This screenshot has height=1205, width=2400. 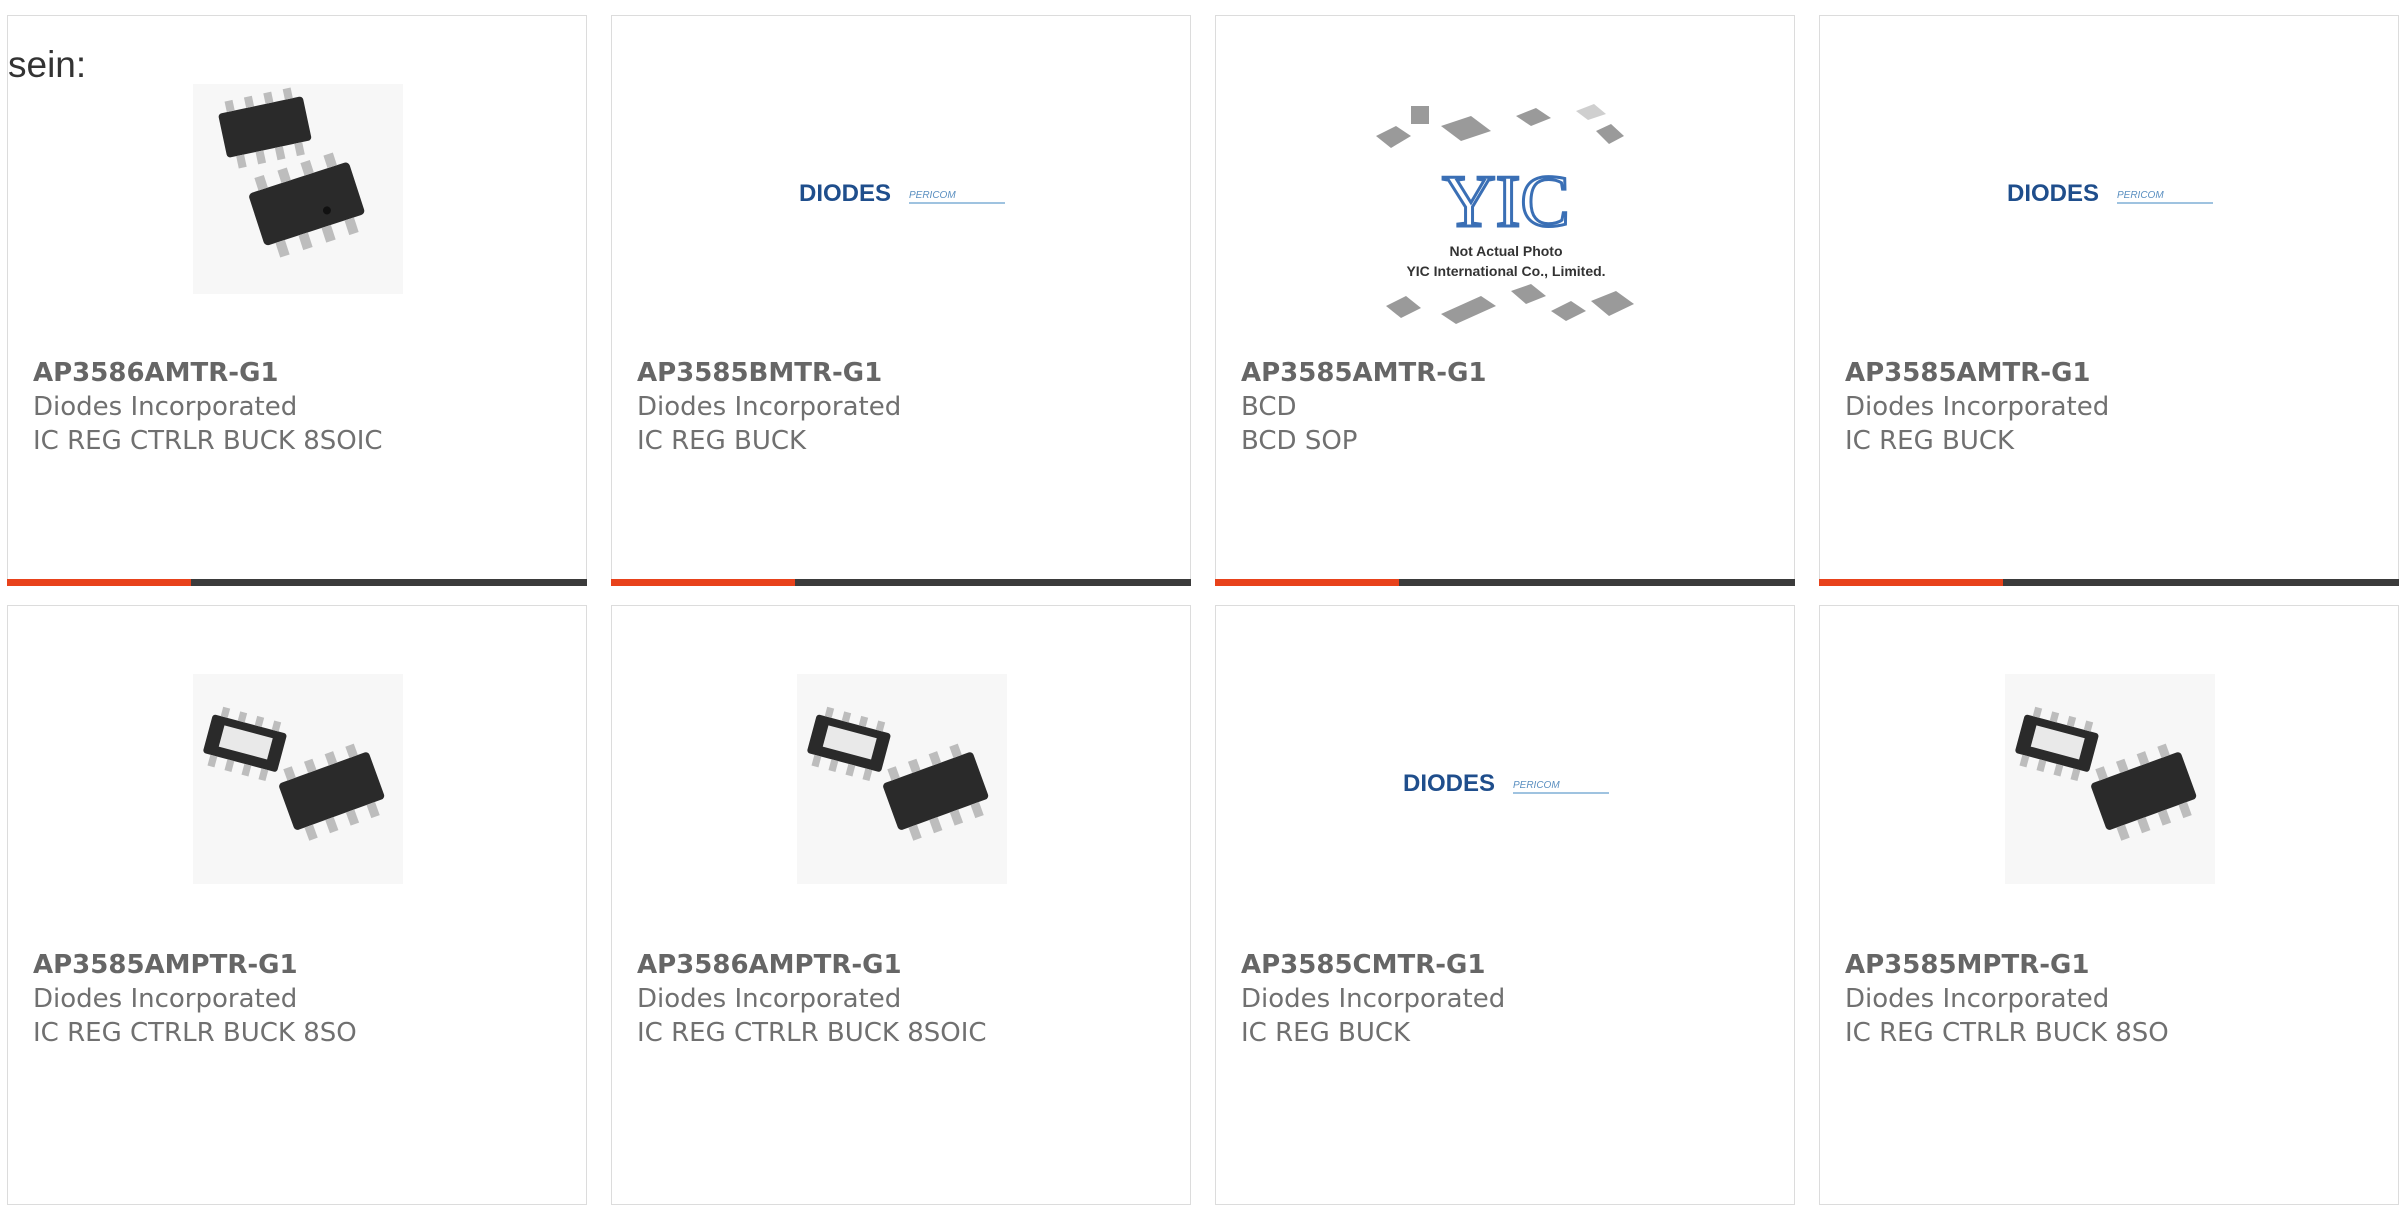 What do you see at coordinates (1505, 251) in the screenshot?
I see `svg-text: Not Actual Photo` at bounding box center [1505, 251].